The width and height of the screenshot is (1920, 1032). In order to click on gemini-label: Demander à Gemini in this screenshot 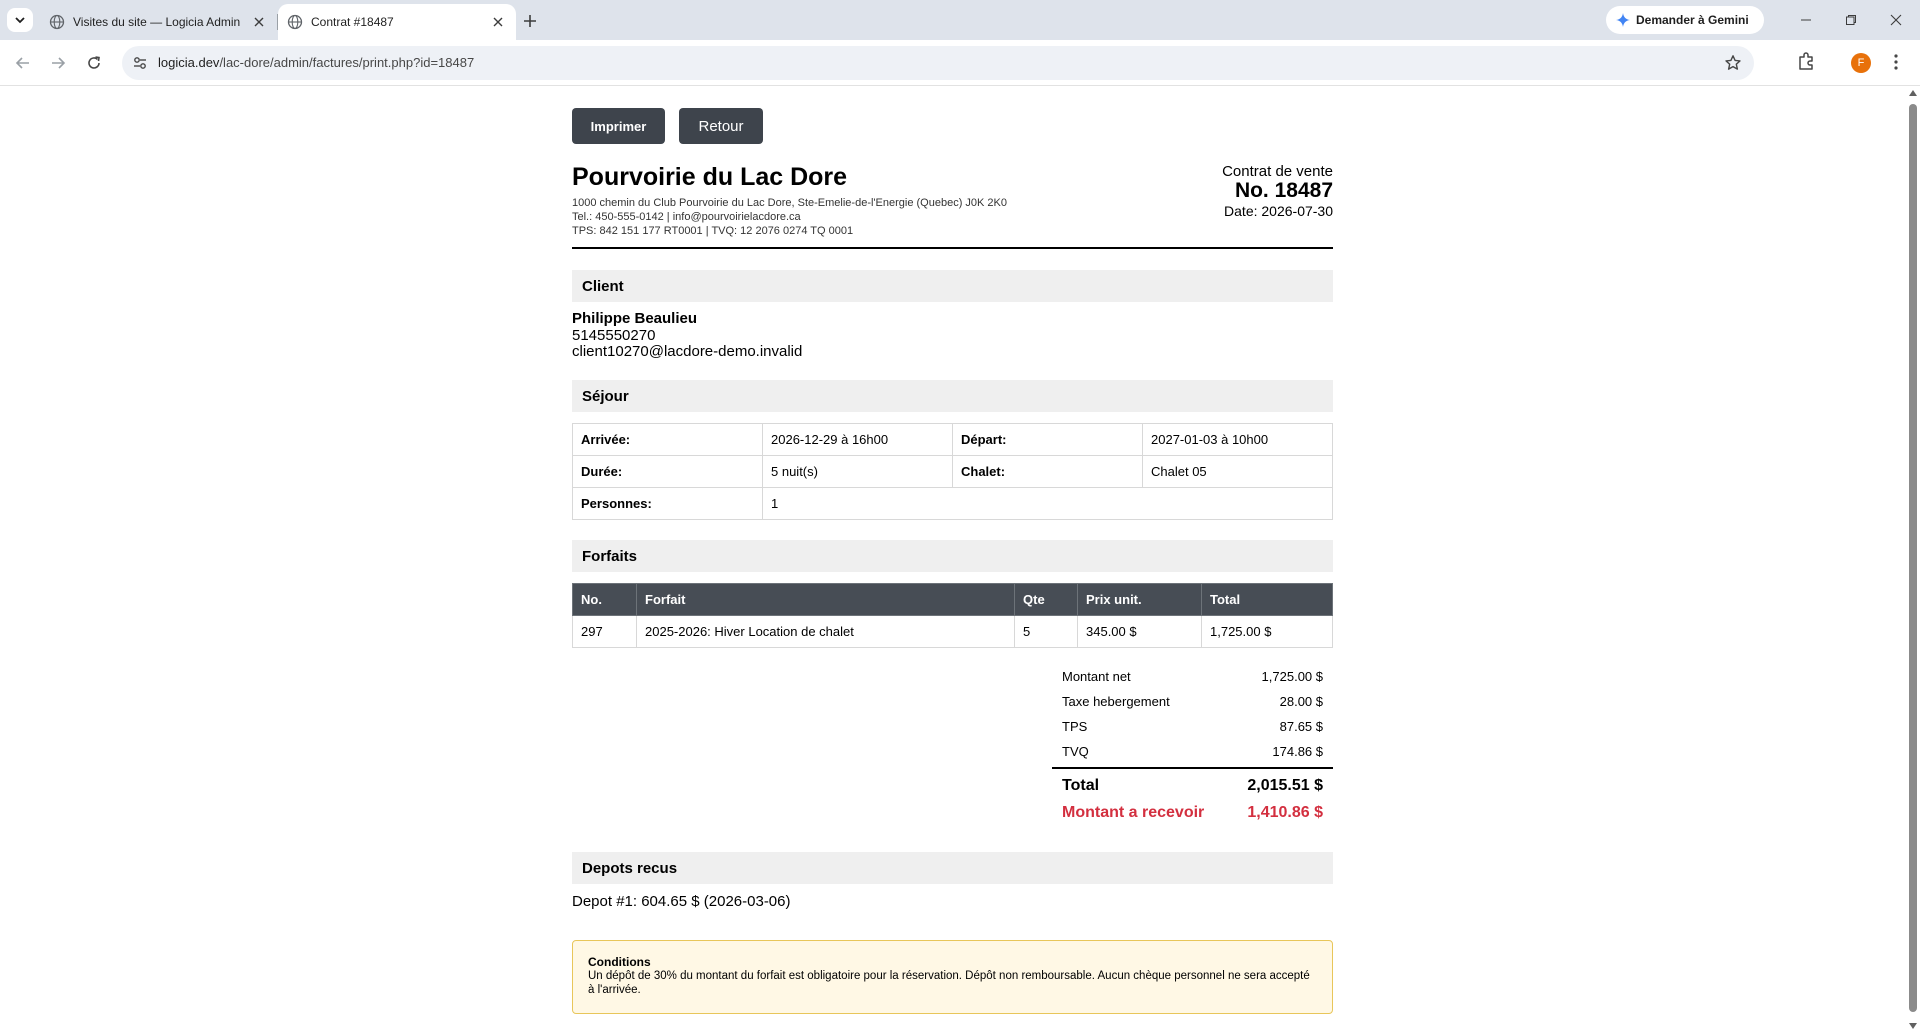, I will do `click(1692, 20)`.